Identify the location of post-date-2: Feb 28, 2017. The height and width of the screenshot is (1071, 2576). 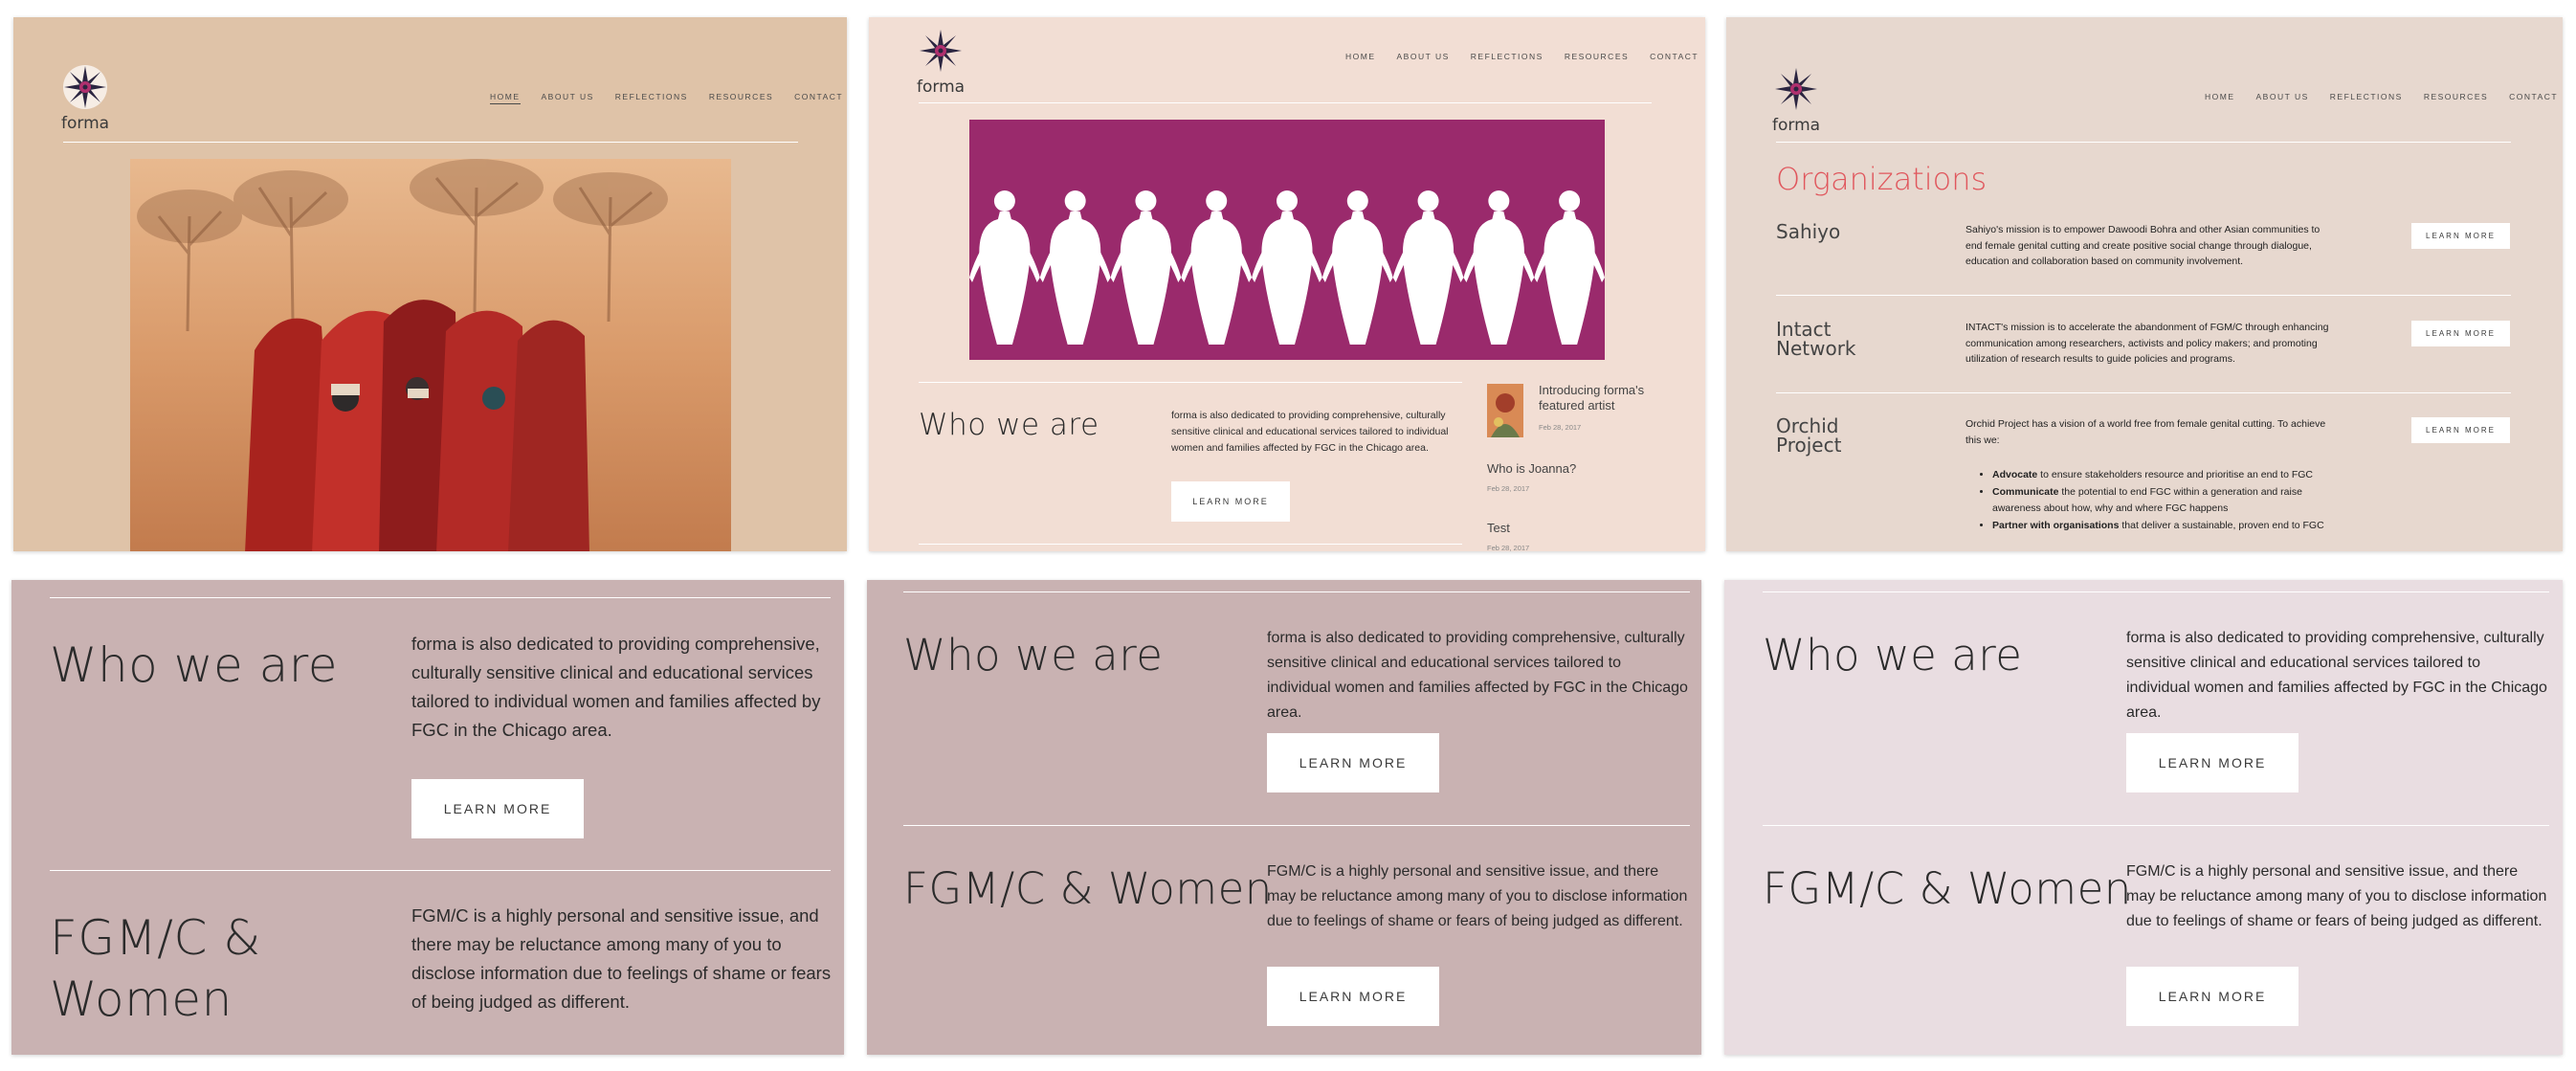
(1508, 488).